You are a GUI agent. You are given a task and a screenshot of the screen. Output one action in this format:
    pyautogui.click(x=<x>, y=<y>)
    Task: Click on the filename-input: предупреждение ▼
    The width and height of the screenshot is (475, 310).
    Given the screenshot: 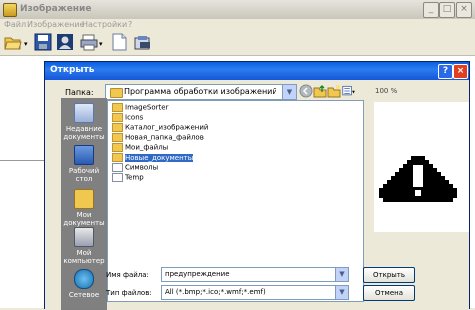 What is the action you would take?
    pyautogui.click(x=255, y=274)
    